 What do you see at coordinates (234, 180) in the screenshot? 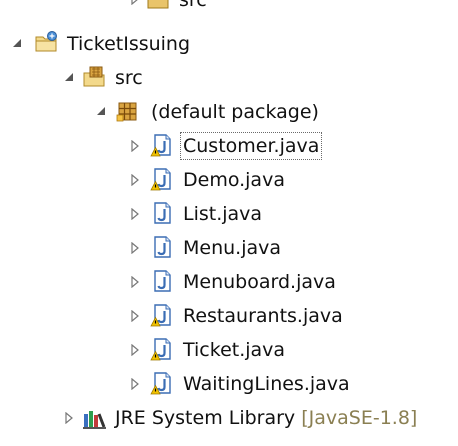
I see `file-label: Demo.java` at bounding box center [234, 180].